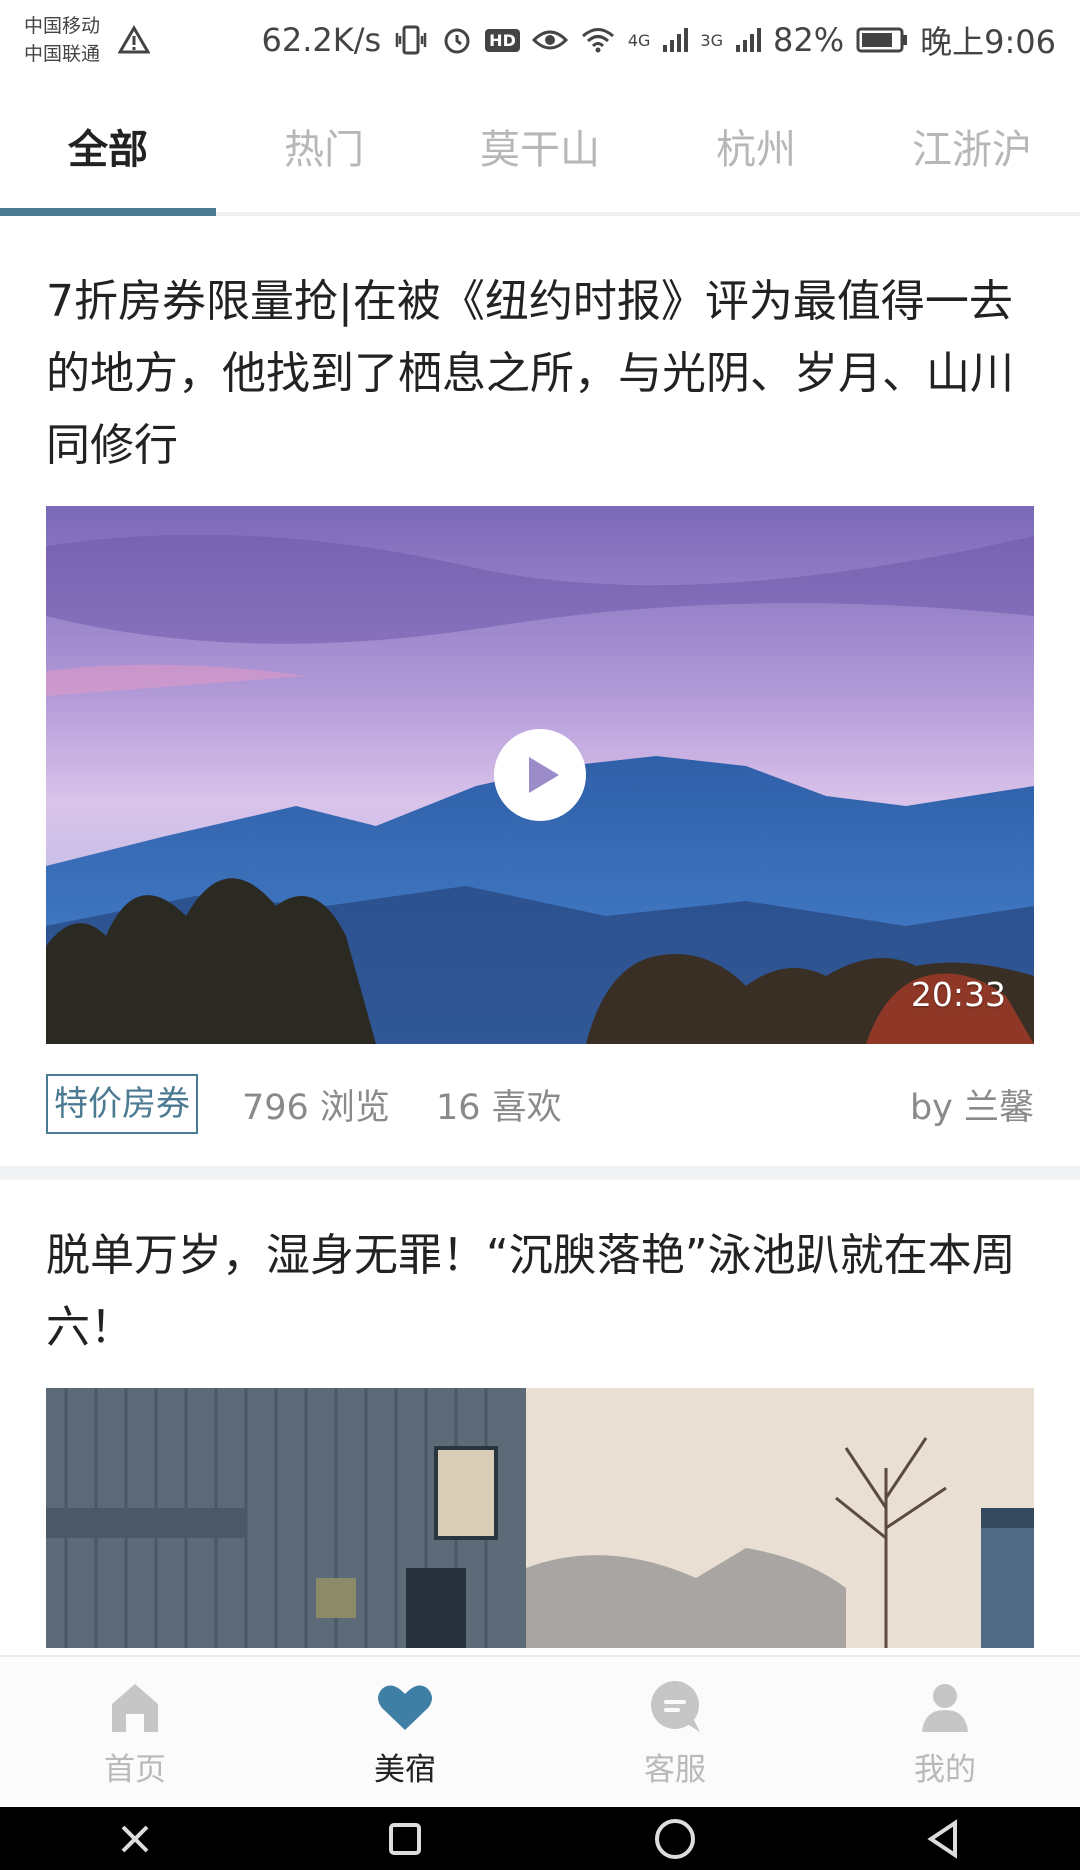  Describe the element at coordinates (62, 54) in the screenshot. I see `carrier-2: 中国联通` at that location.